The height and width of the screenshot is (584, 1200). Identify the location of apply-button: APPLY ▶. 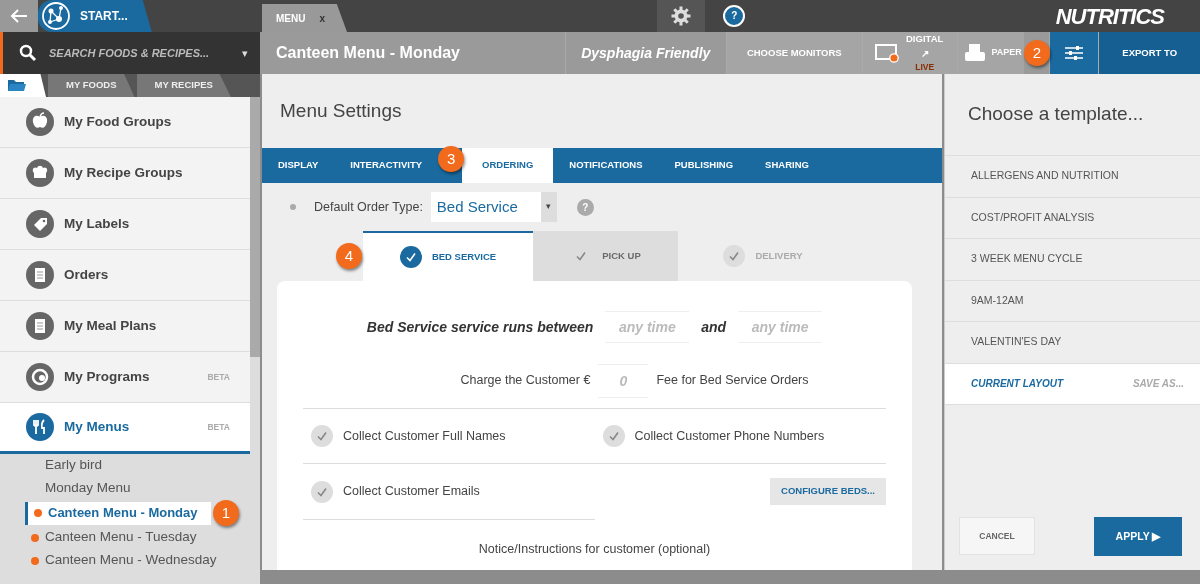
(1138, 536).